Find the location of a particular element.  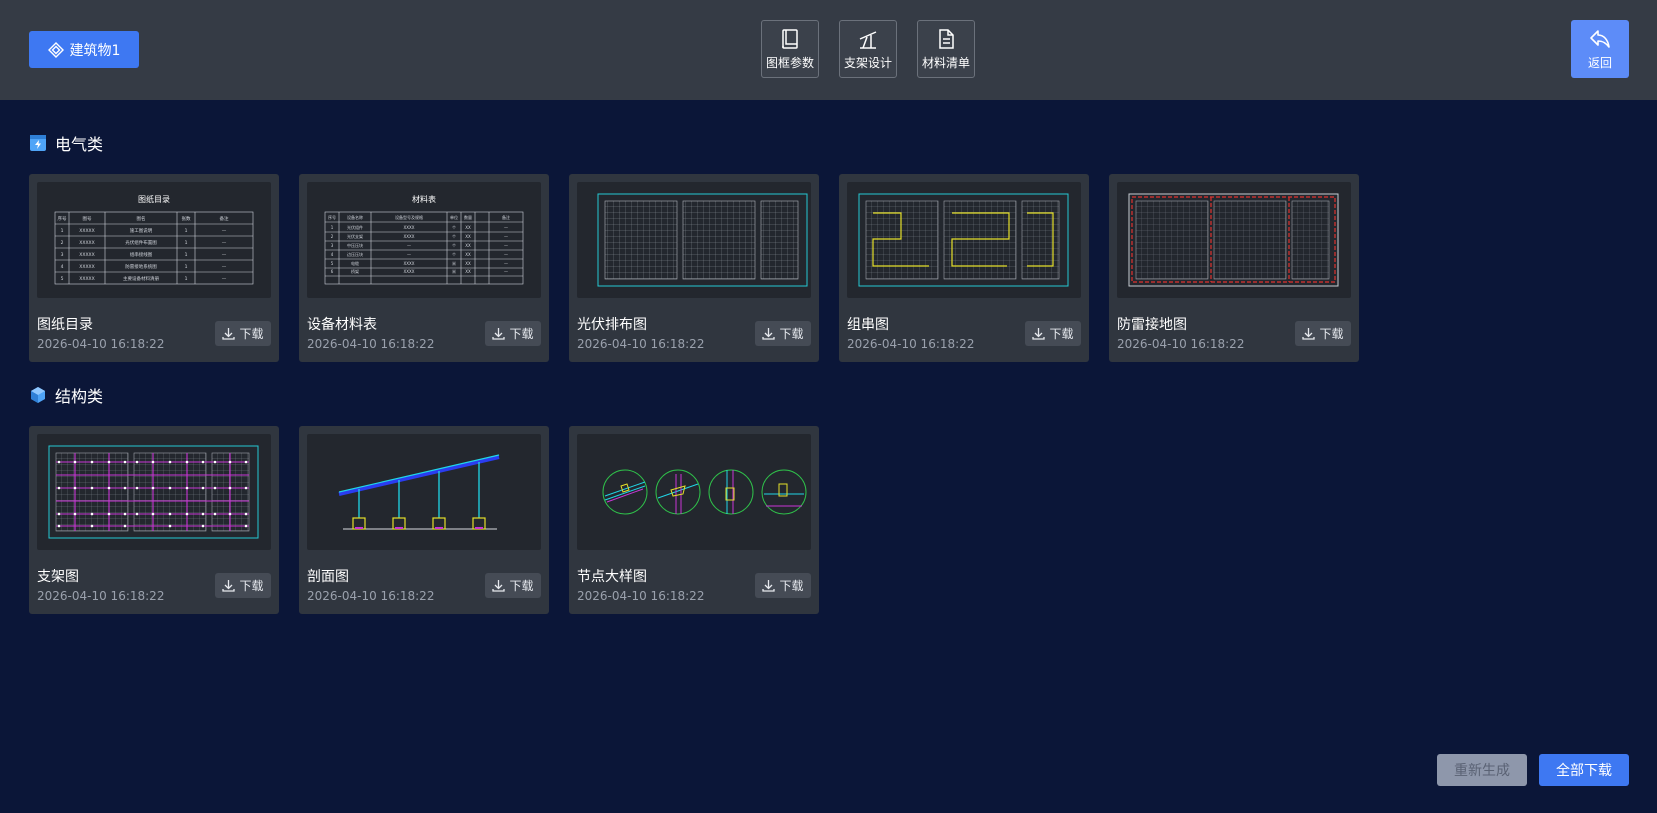

drawing-card-section: 剖面图 2026-04-10 16:18:22 下载 is located at coordinates (424, 520).